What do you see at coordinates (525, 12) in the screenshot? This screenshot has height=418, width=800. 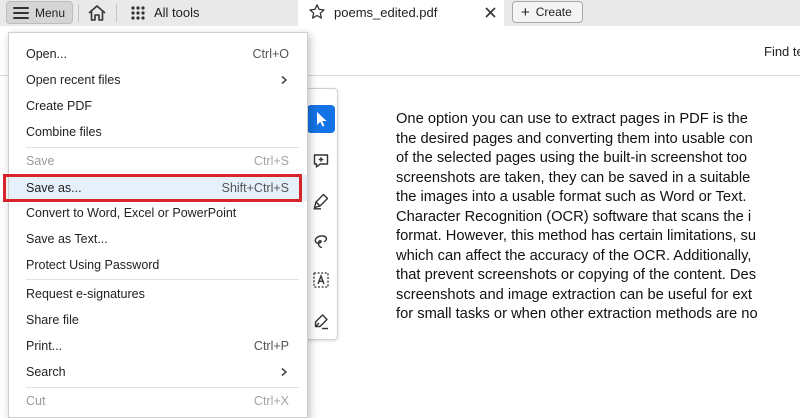 I see `plus-icon: +` at bounding box center [525, 12].